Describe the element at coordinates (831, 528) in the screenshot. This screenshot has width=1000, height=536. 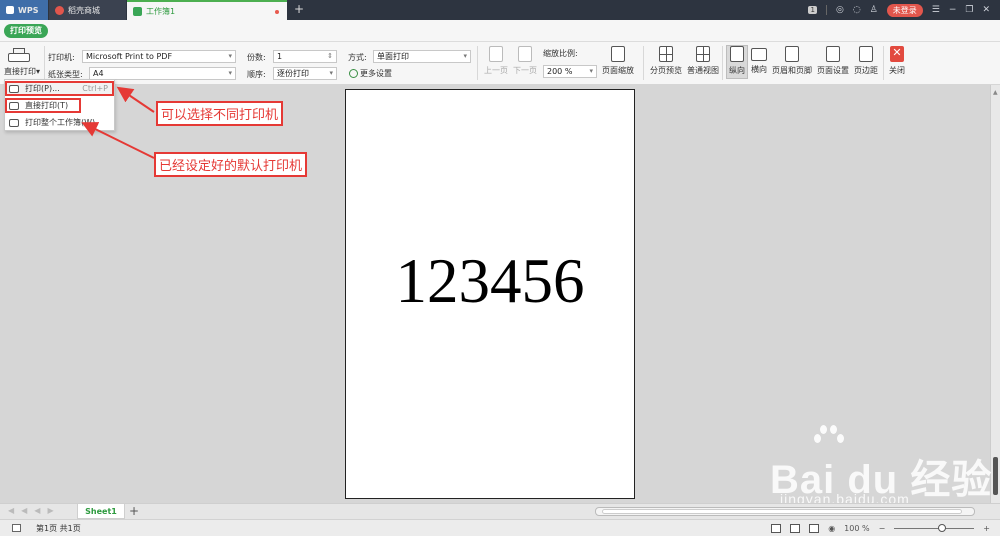
I see `eye-icon: ◉` at that location.